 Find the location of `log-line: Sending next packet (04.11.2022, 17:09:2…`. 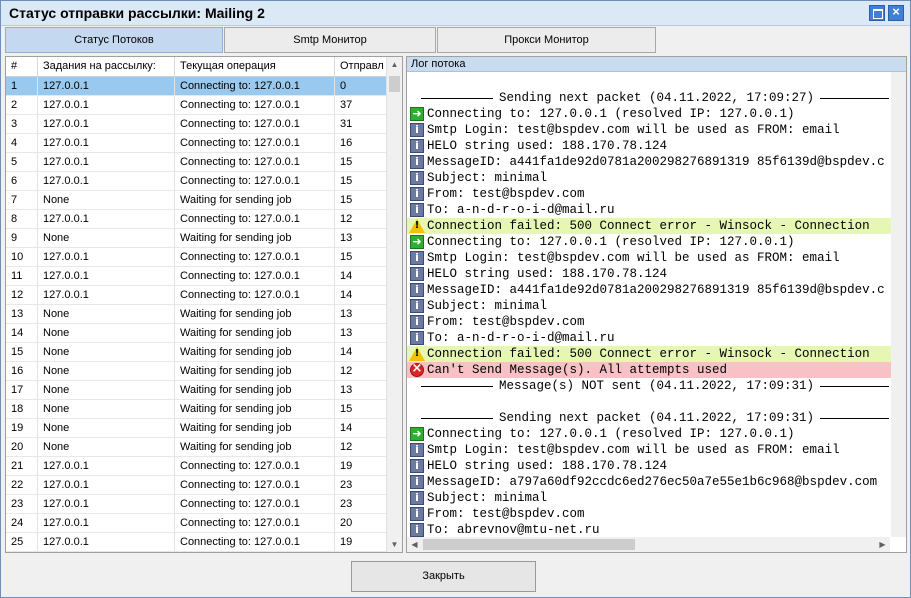

log-line: Sending next packet (04.11.2022, 17:09:2… is located at coordinates (656, 98).